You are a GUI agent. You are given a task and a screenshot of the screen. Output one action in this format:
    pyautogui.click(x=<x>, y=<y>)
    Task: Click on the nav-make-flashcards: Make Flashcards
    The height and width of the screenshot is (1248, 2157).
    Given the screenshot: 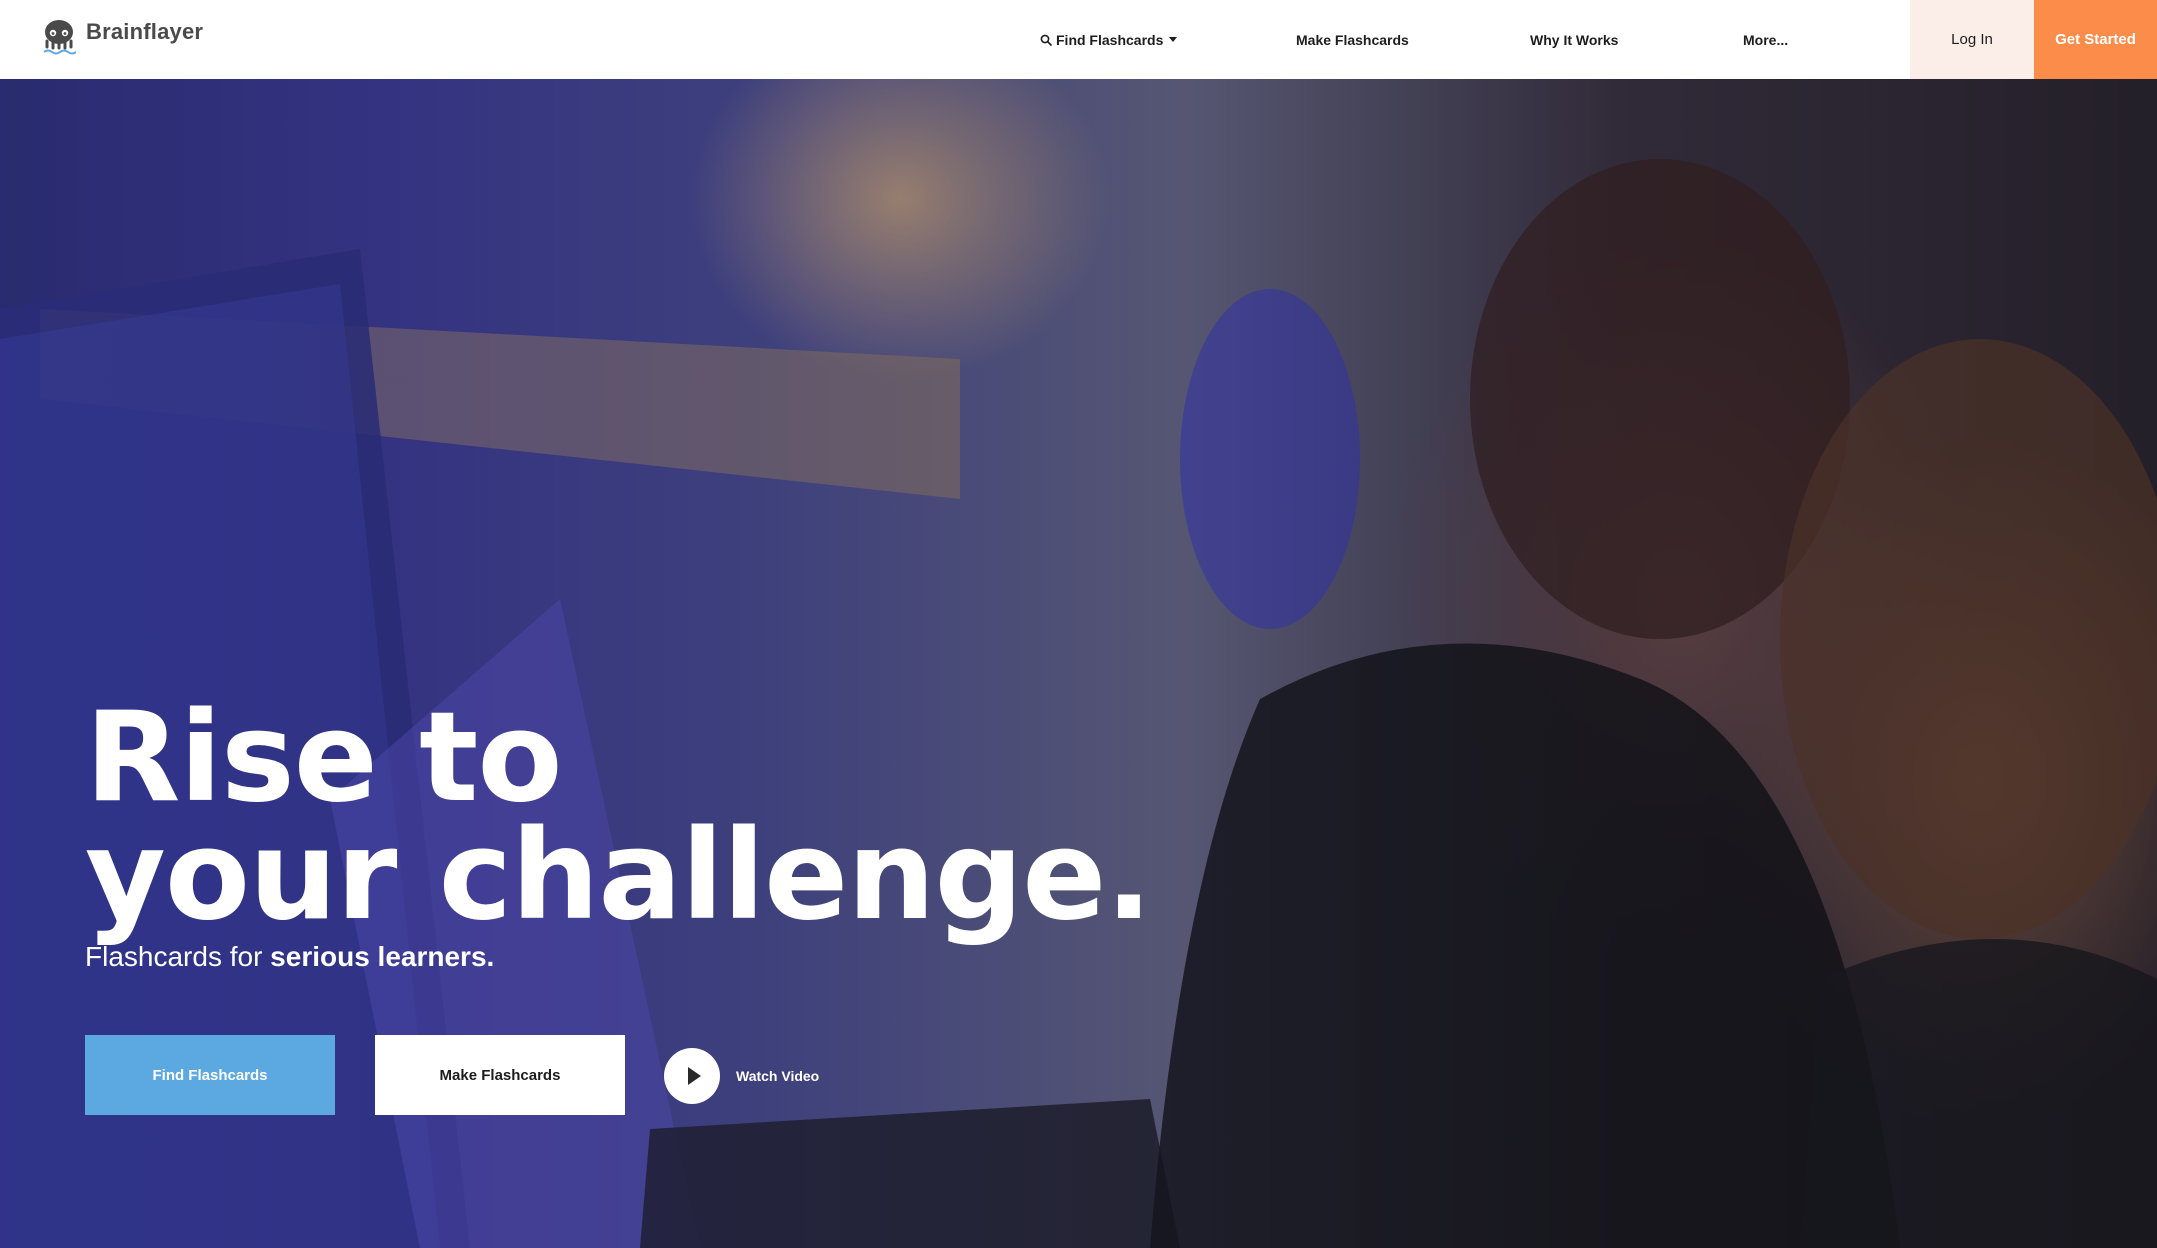 What is the action you would take?
    pyautogui.click(x=1352, y=40)
    